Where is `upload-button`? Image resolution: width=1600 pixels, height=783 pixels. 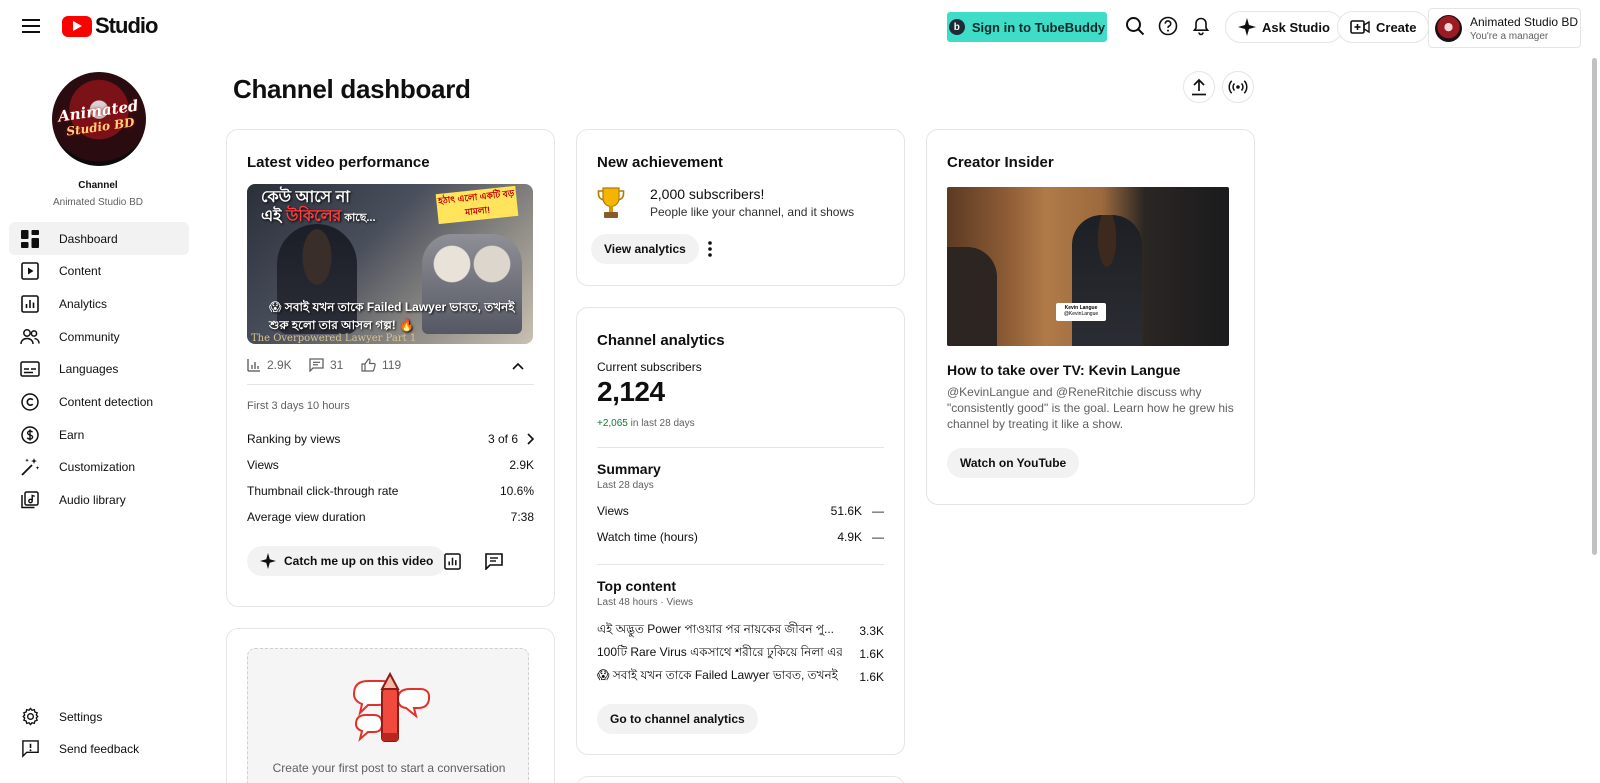 upload-button is located at coordinates (1199, 87).